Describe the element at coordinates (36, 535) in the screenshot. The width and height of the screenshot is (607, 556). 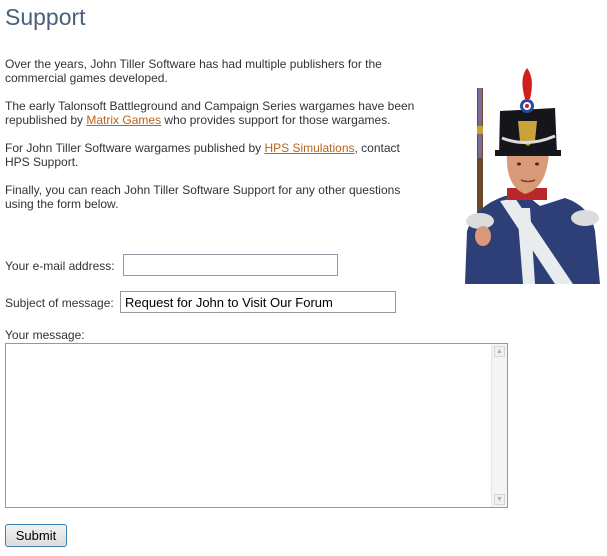
I see `submit-button: Submit` at that location.